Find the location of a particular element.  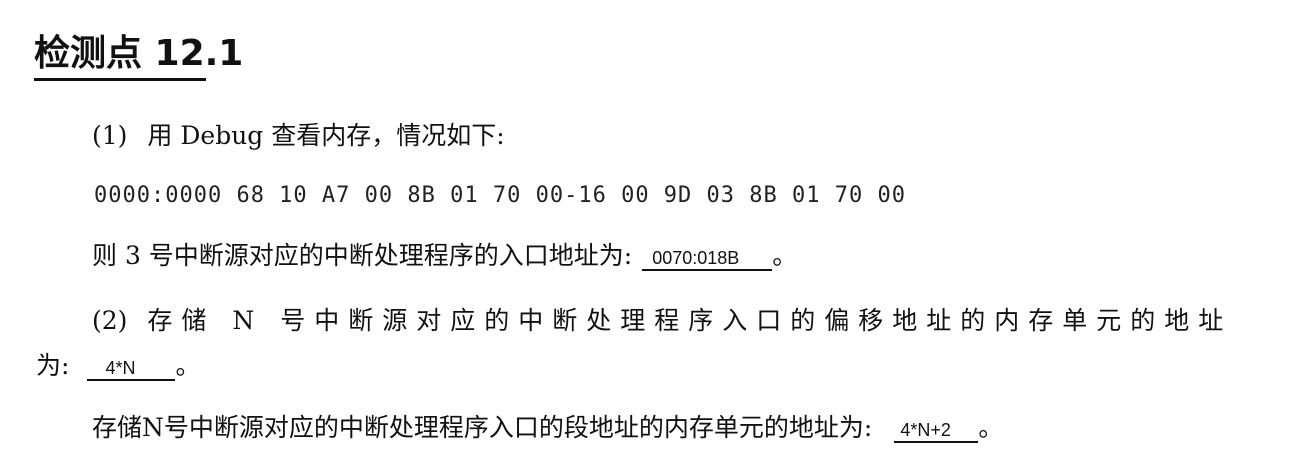

q1-answer-suffix: 。 is located at coordinates (785, 255).